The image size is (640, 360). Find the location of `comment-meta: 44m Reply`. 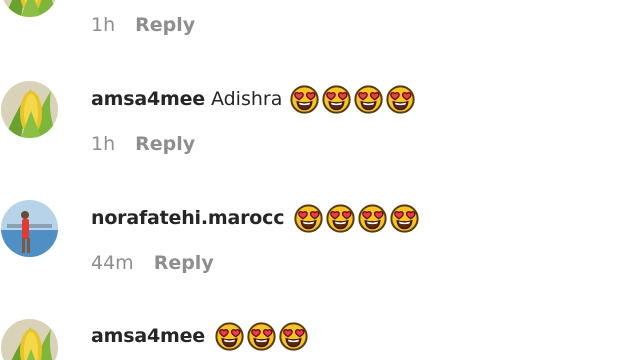

comment-meta: 44m Reply is located at coordinates (152, 263).